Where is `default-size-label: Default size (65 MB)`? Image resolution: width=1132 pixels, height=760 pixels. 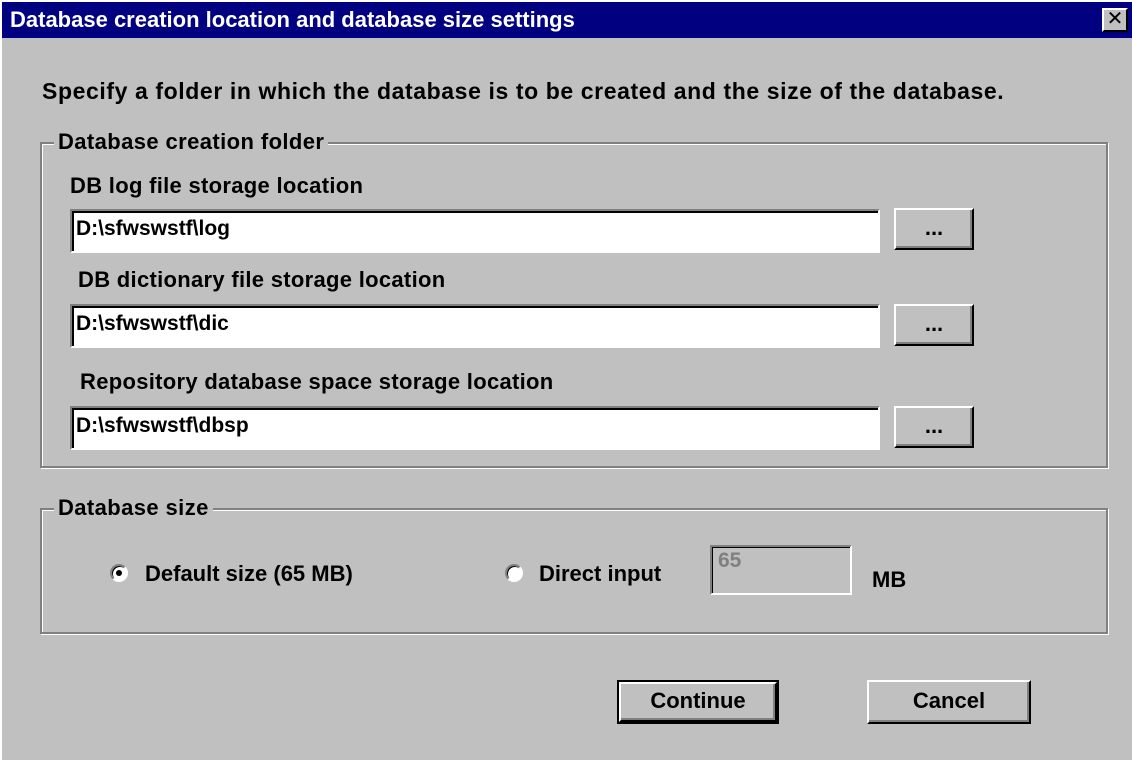
default-size-label: Default size (65 MB) is located at coordinates (249, 574).